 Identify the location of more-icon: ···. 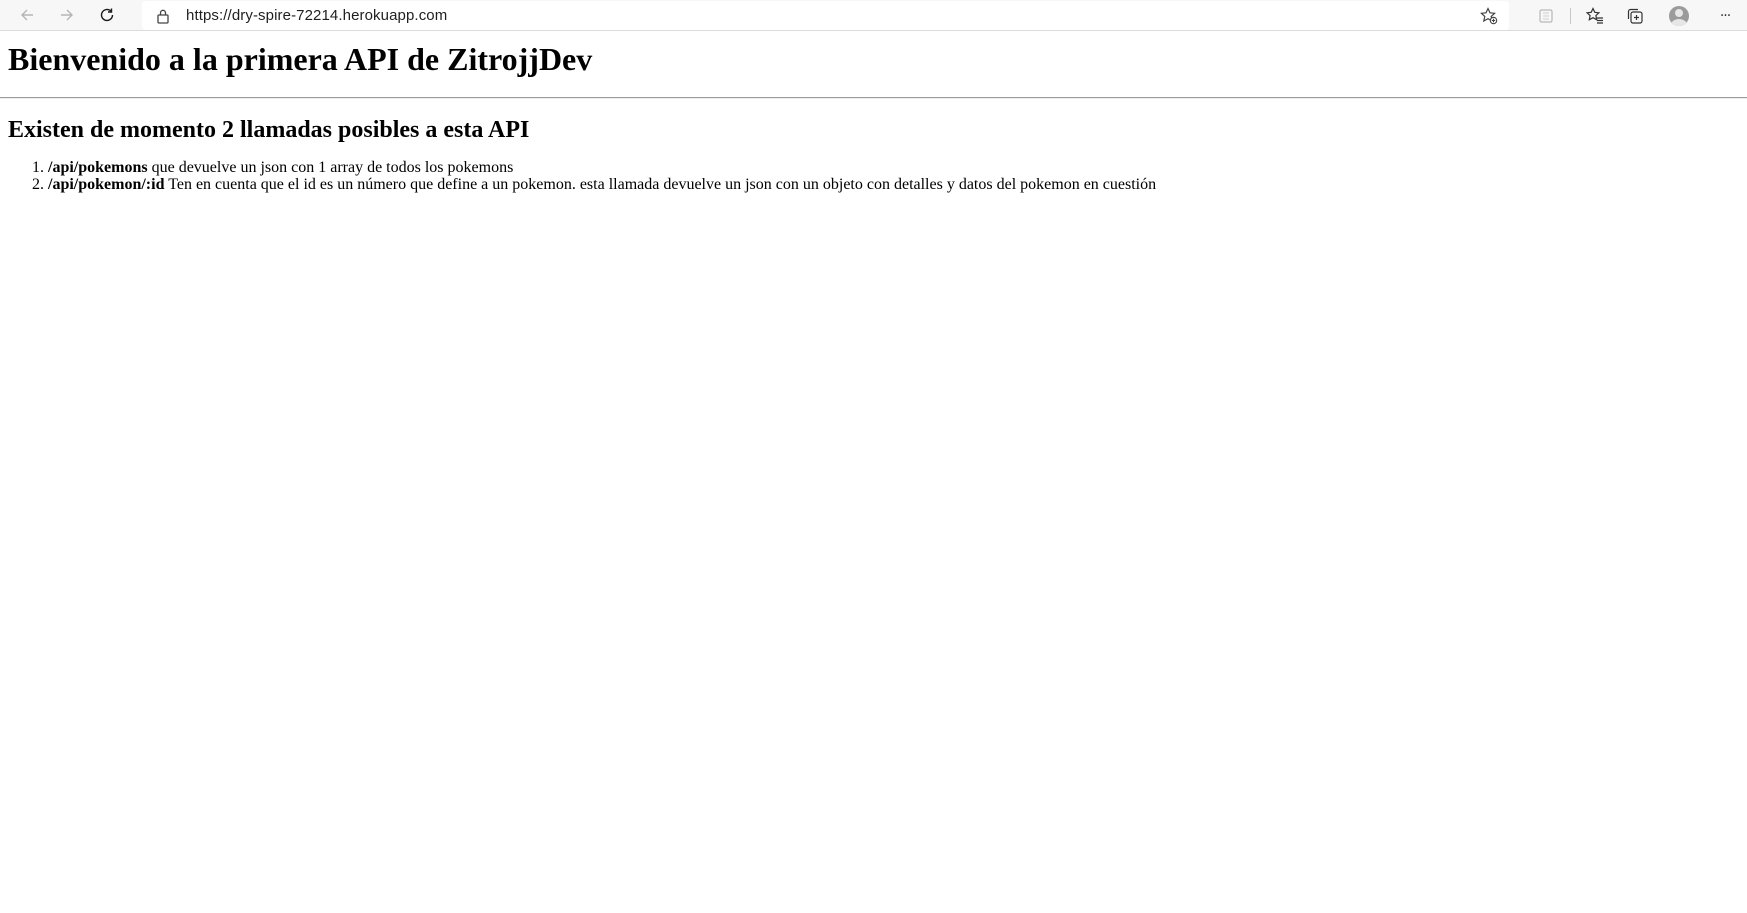
(1725, 15).